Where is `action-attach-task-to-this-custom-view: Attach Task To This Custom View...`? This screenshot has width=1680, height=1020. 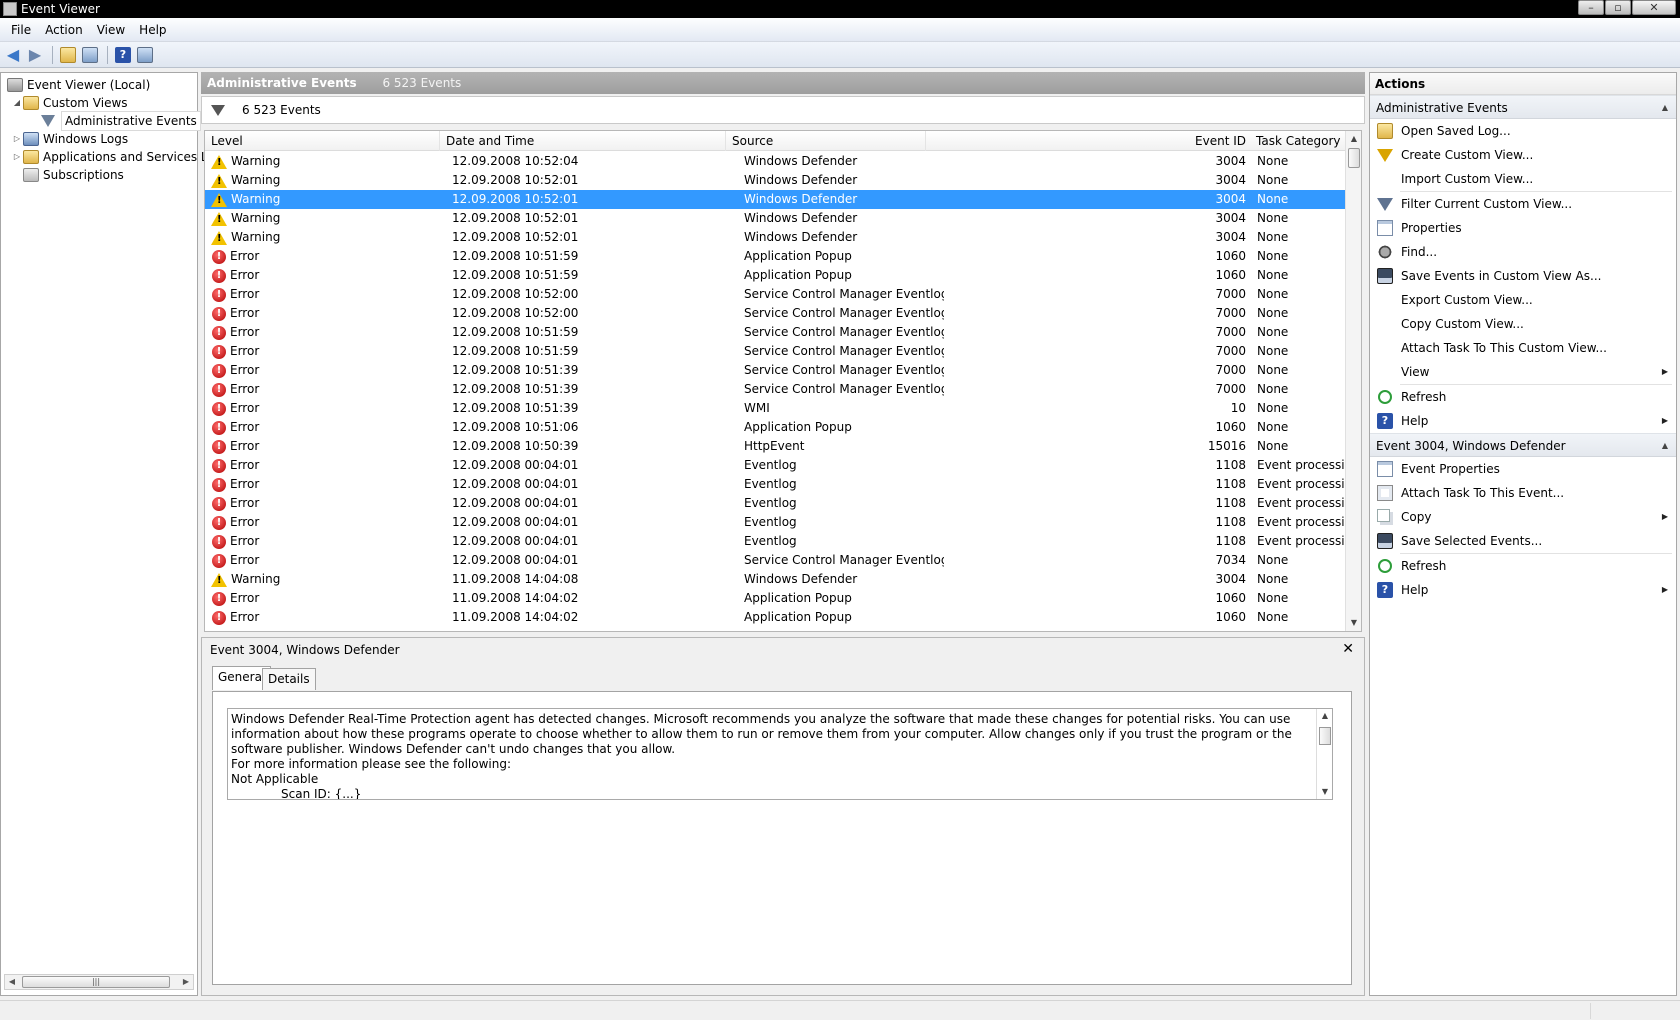 action-attach-task-to-this-custom-view: Attach Task To This Custom View... is located at coordinates (1523, 348).